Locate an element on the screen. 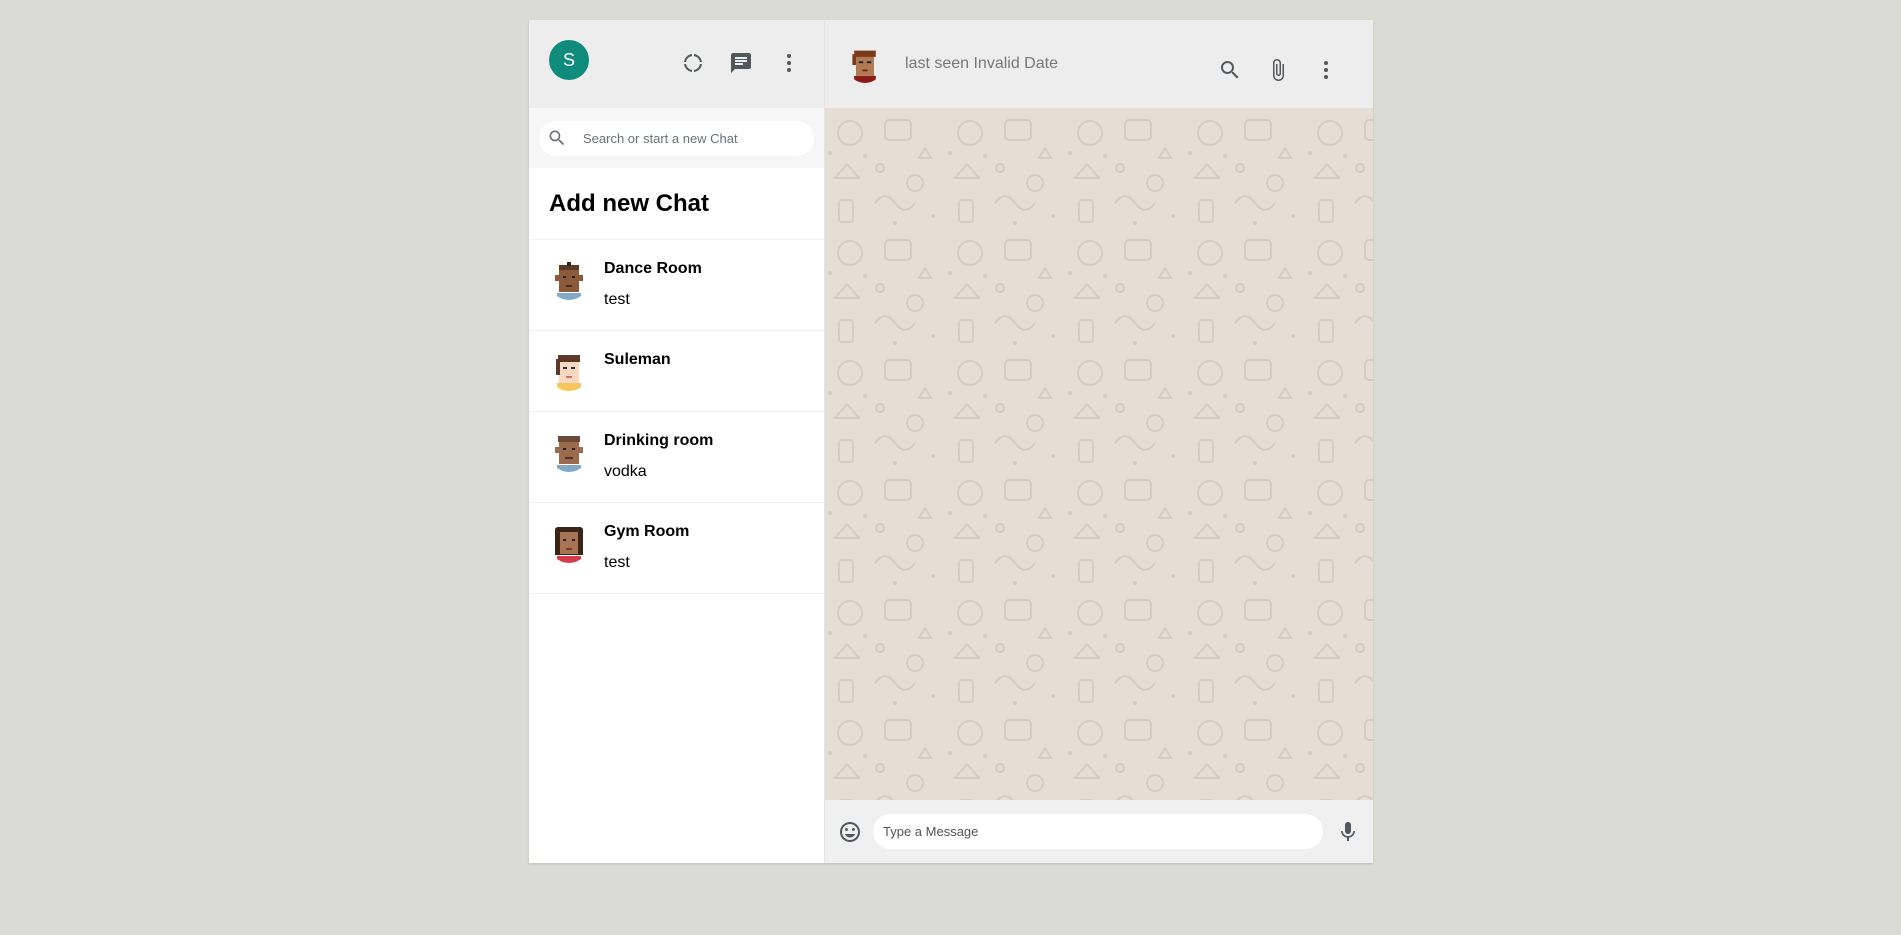  chat-header: last seen Invalid Date is located at coordinates (1099, 64).